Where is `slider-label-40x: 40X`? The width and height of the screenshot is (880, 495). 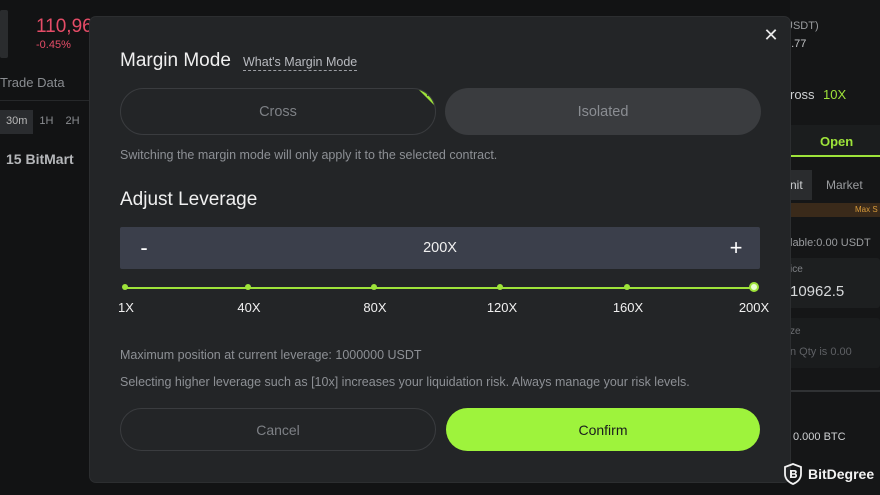 slider-label-40x: 40X is located at coordinates (249, 307).